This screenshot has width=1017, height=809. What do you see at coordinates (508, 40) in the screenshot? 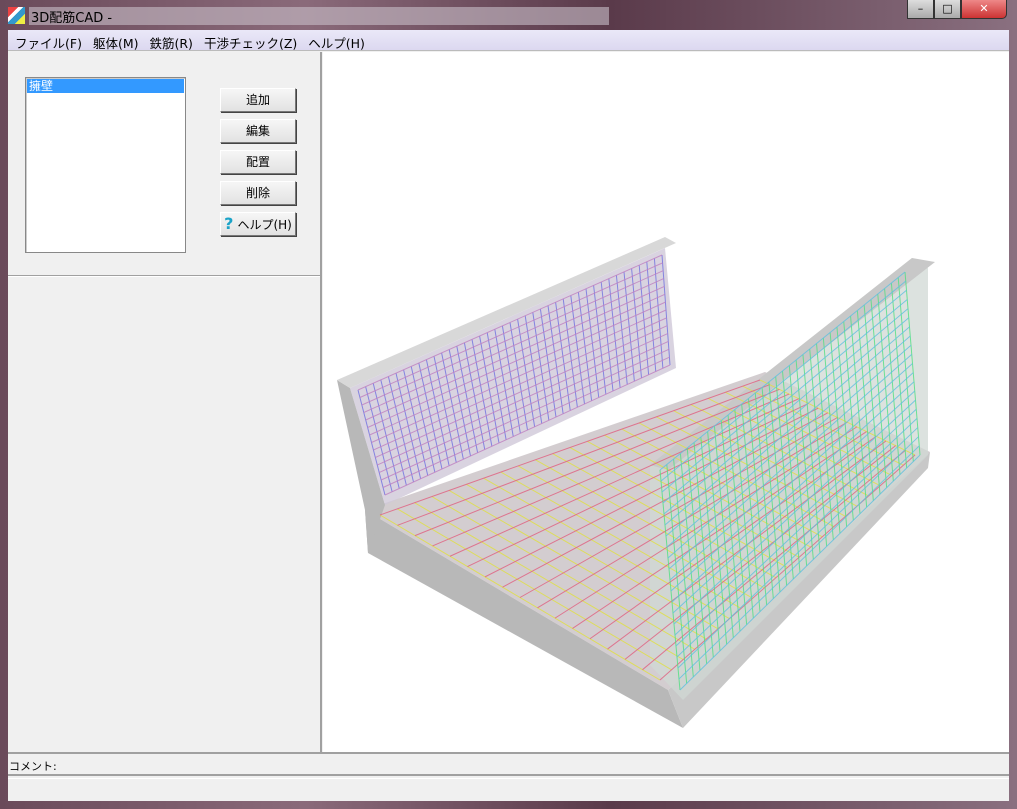
I see `menu-bar: ファイル(F) 躯体(M) 鉄筋(R) 干渉チェック(Z) ヘルプ(H)` at bounding box center [508, 40].